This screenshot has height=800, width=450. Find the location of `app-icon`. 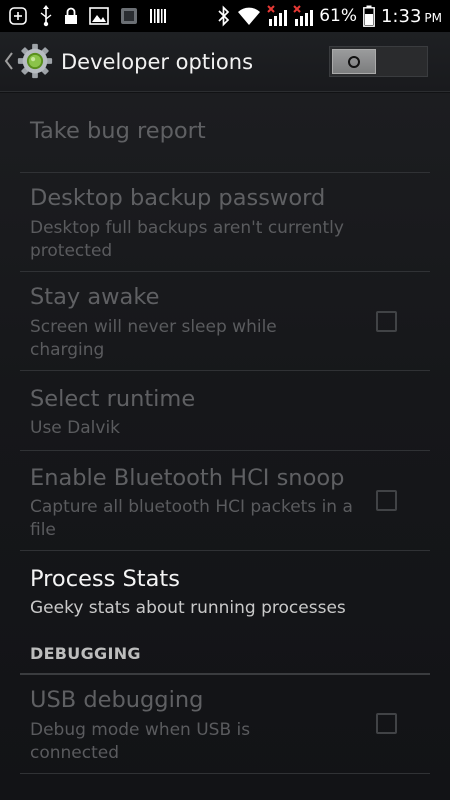

app-icon is located at coordinates (129, 16).